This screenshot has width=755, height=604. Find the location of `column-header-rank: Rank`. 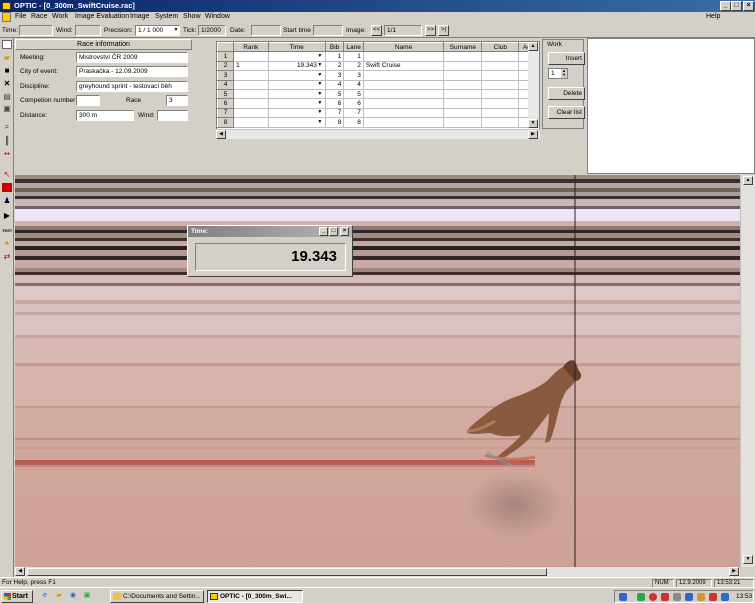

column-header-rank: Rank is located at coordinates (251, 47).